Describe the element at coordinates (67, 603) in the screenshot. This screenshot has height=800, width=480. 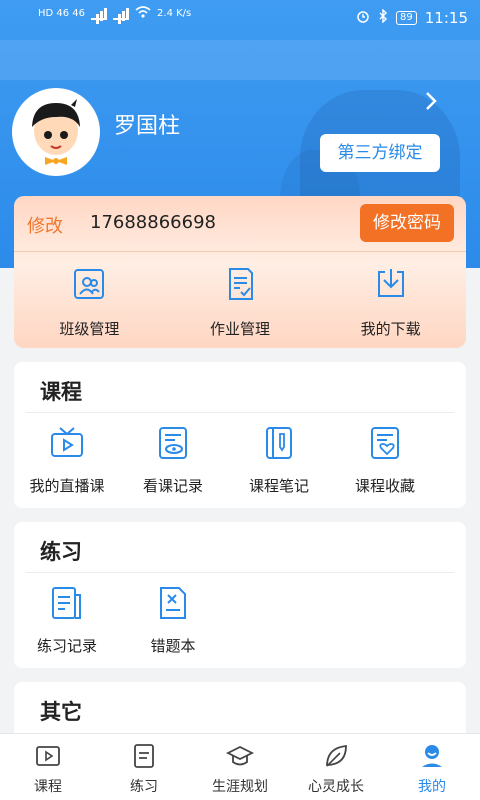
I see `practice-record-icon` at that location.